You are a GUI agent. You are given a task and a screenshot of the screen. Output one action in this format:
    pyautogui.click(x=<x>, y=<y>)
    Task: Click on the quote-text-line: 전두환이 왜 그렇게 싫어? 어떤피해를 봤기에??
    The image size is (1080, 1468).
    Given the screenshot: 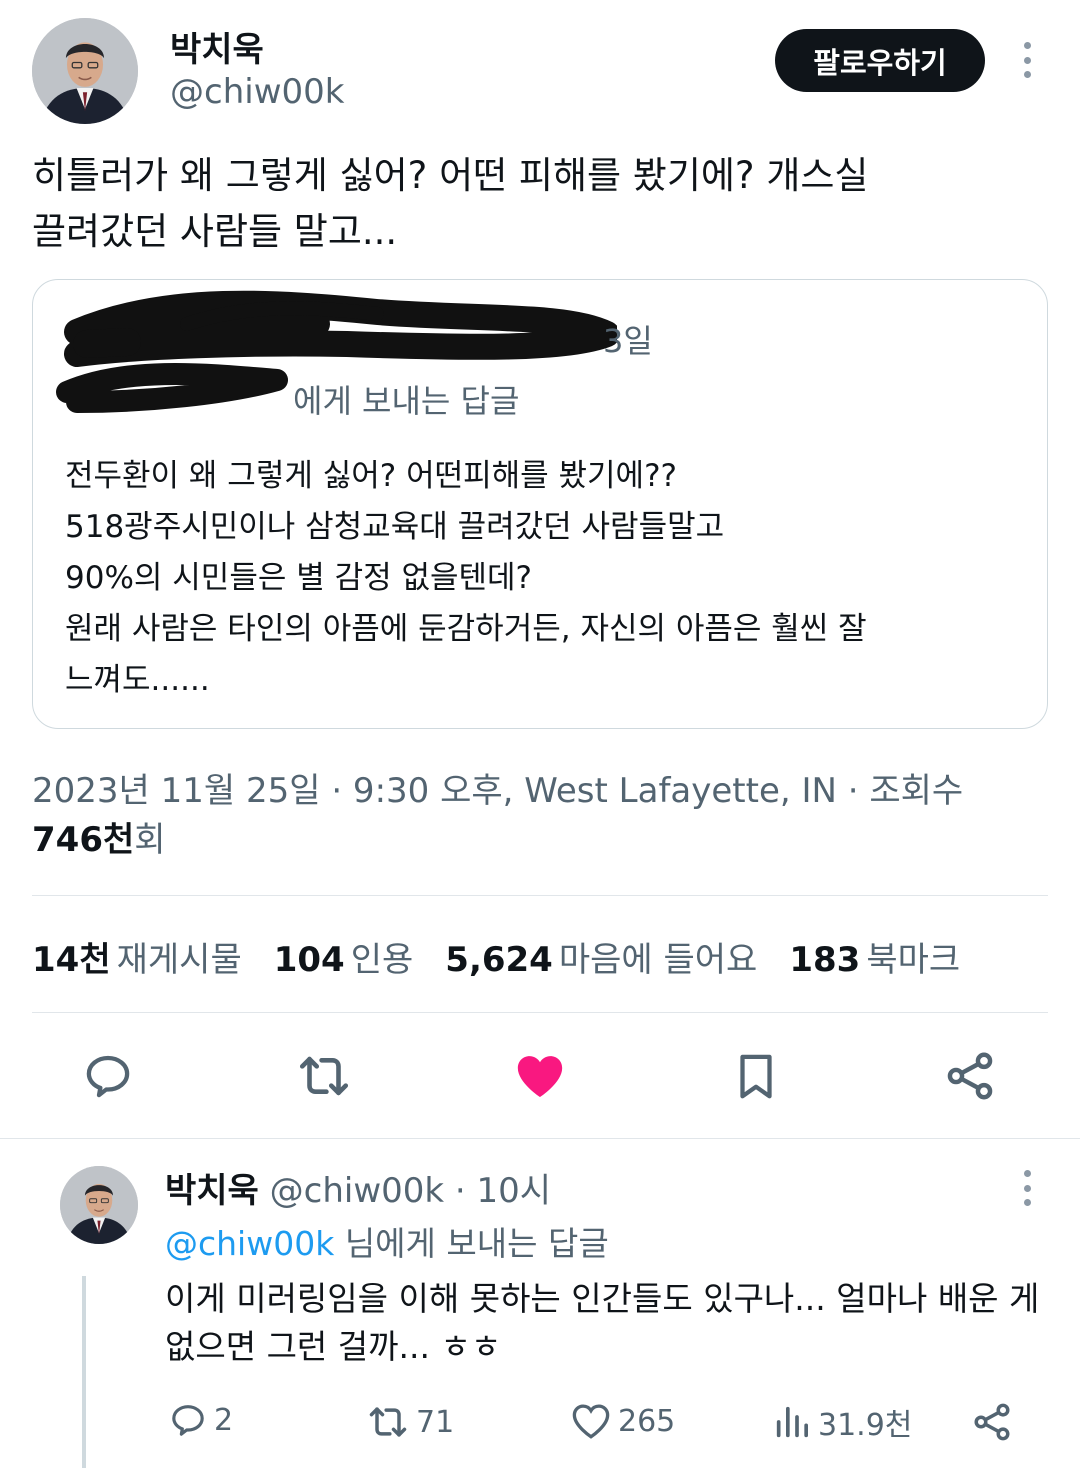 What is the action you would take?
    pyautogui.click(x=371, y=476)
    